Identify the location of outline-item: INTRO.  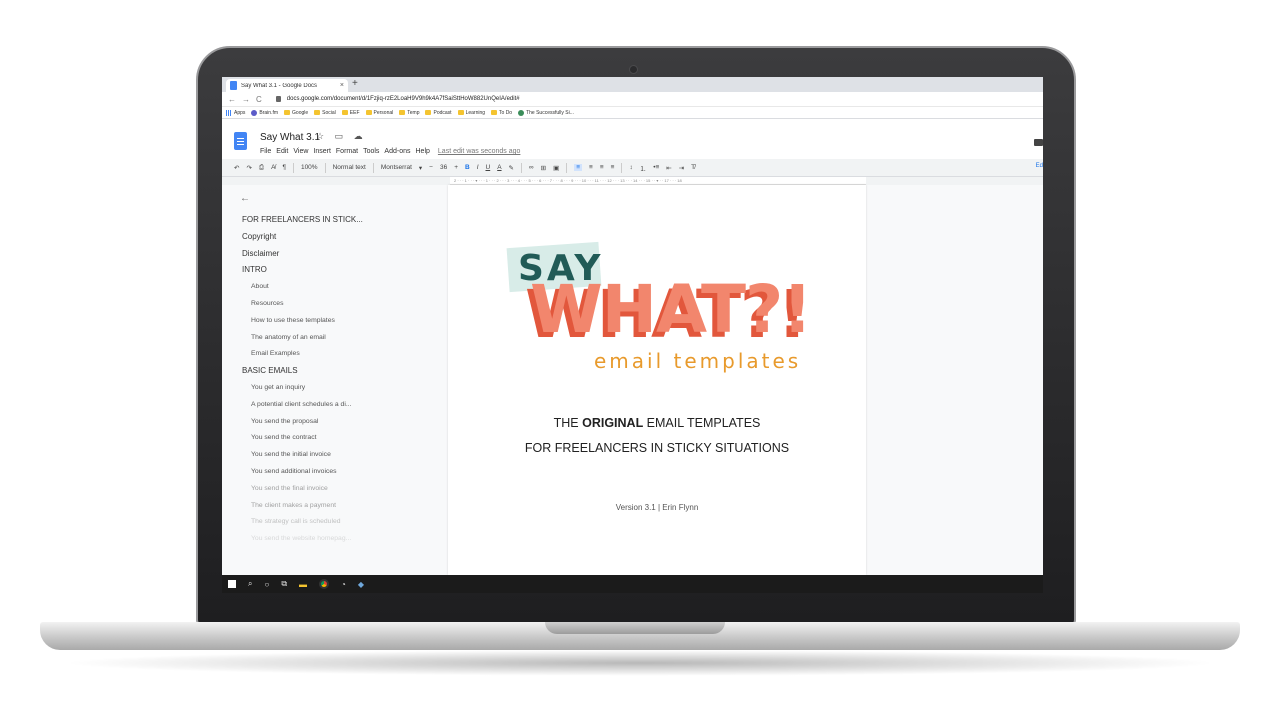
(335, 270).